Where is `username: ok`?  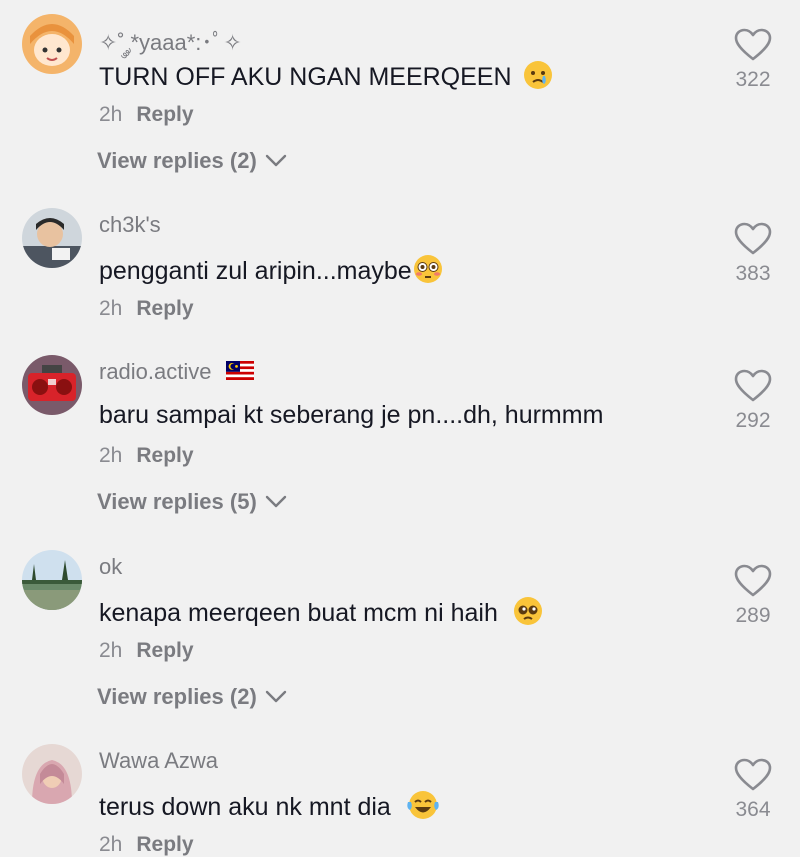 username: ok is located at coordinates (110, 567).